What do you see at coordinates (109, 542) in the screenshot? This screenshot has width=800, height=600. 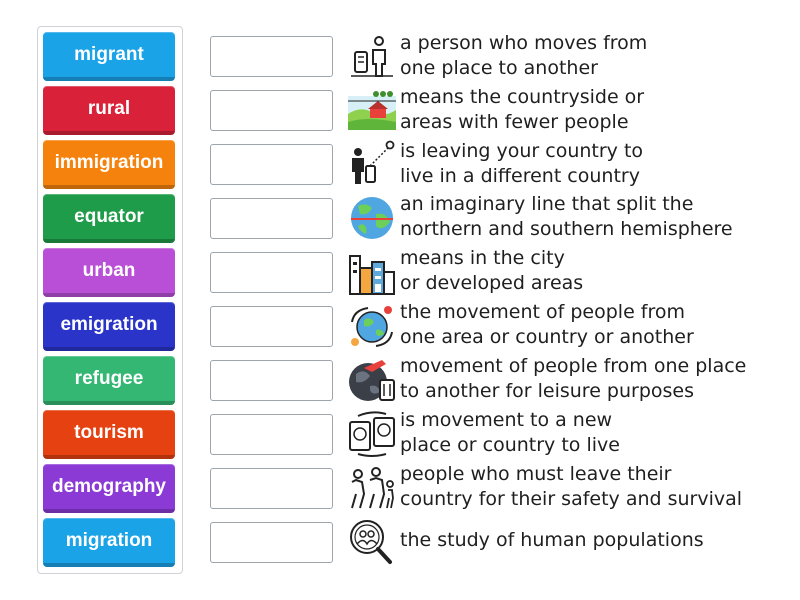 I see `word-tile-migration: migration` at bounding box center [109, 542].